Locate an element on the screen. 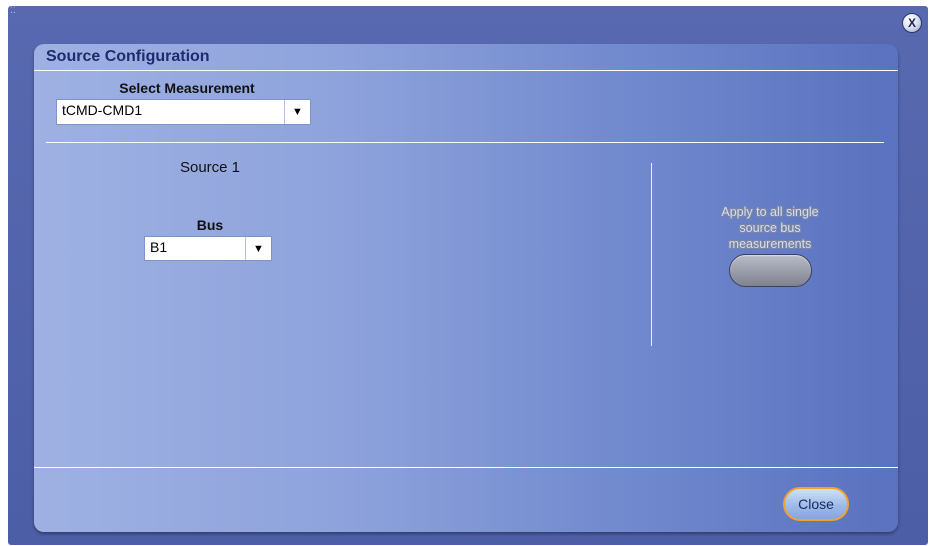  bus-value: B1 is located at coordinates (159, 247).